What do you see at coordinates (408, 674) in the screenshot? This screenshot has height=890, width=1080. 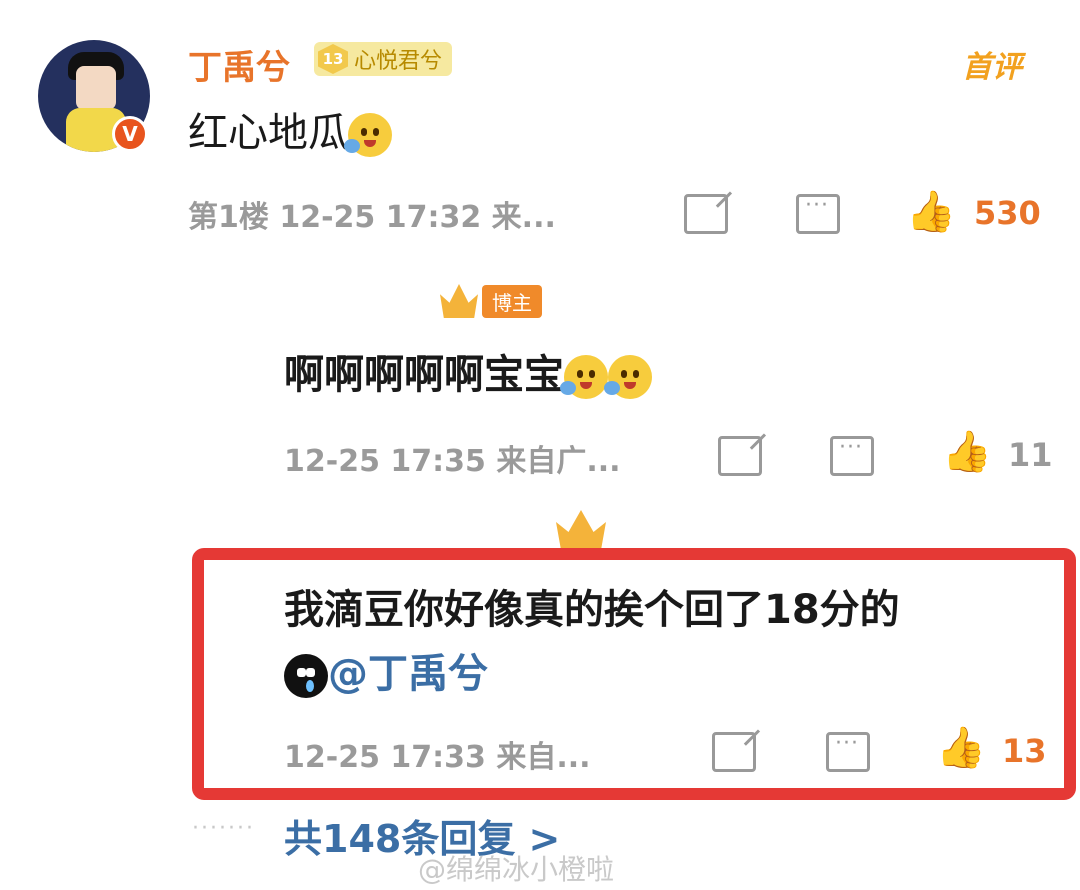 I see `mention-link: @丁禹兮` at bounding box center [408, 674].